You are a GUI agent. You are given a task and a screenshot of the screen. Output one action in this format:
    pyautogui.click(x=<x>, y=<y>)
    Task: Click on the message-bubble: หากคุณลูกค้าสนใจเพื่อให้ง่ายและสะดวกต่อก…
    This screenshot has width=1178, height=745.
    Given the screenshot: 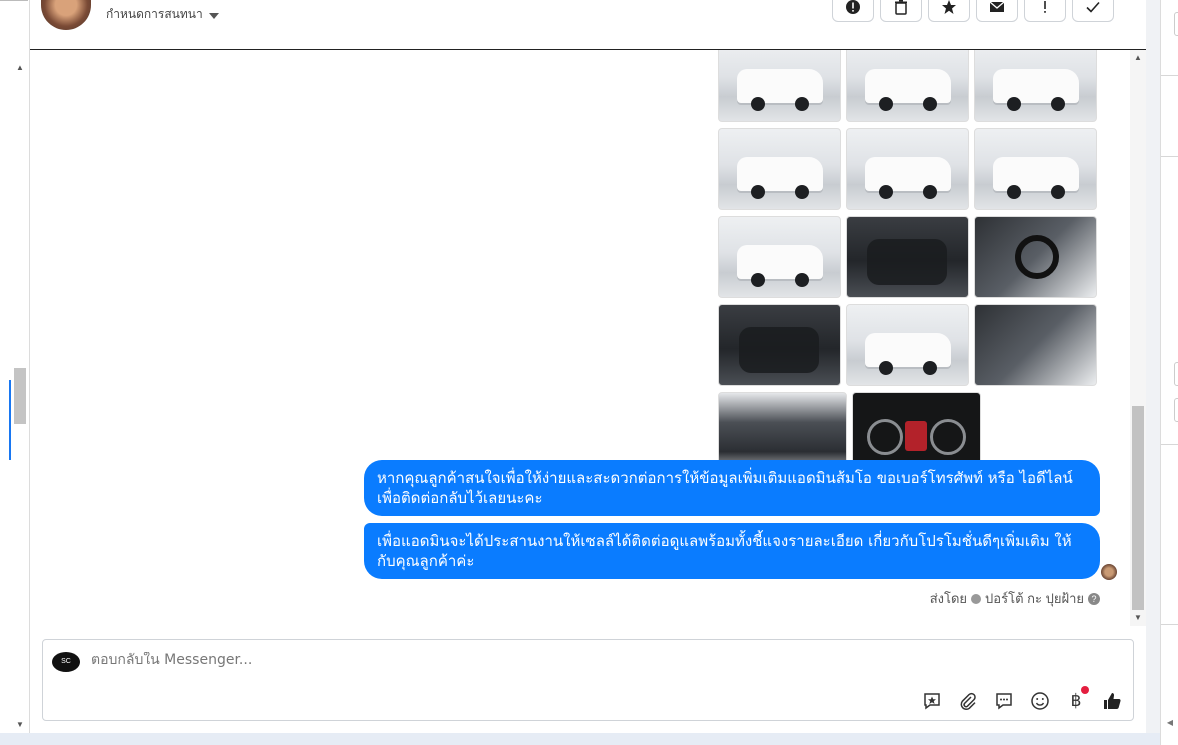 What is the action you would take?
    pyautogui.click(x=732, y=488)
    